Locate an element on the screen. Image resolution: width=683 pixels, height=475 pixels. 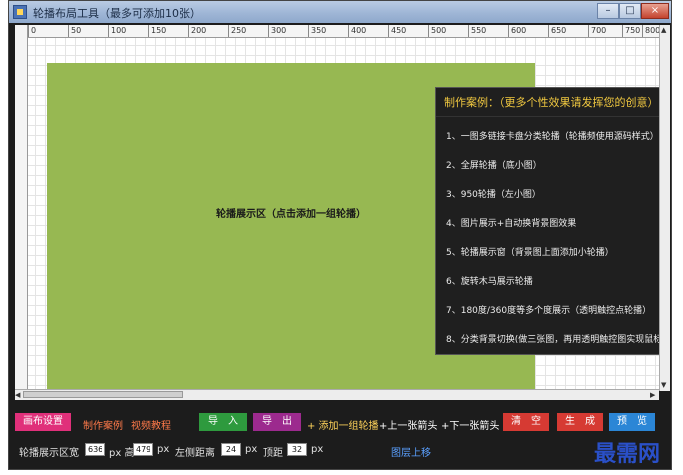
ruler-tick: 700 is located at coordinates (597, 31).